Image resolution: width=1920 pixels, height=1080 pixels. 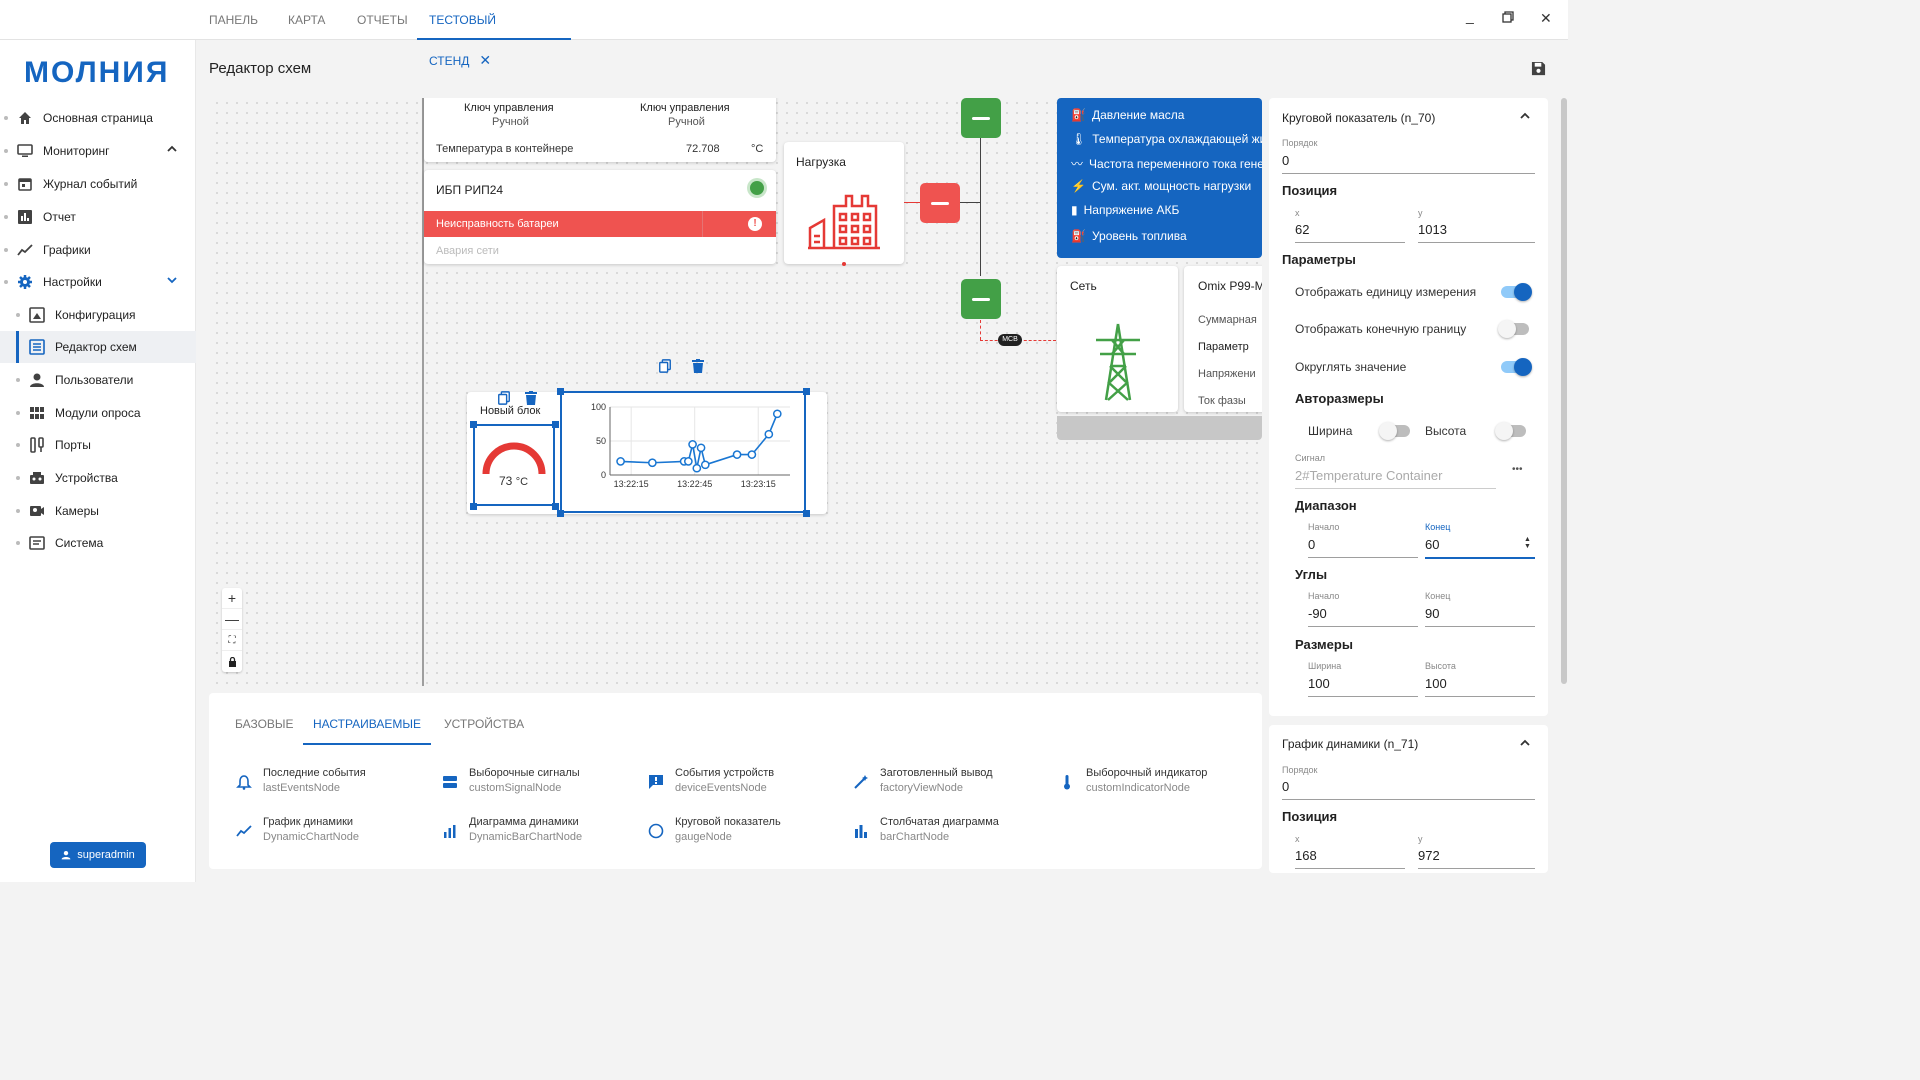 I want to click on signal-input: 2#Temperature Container, so click(x=1395, y=478).